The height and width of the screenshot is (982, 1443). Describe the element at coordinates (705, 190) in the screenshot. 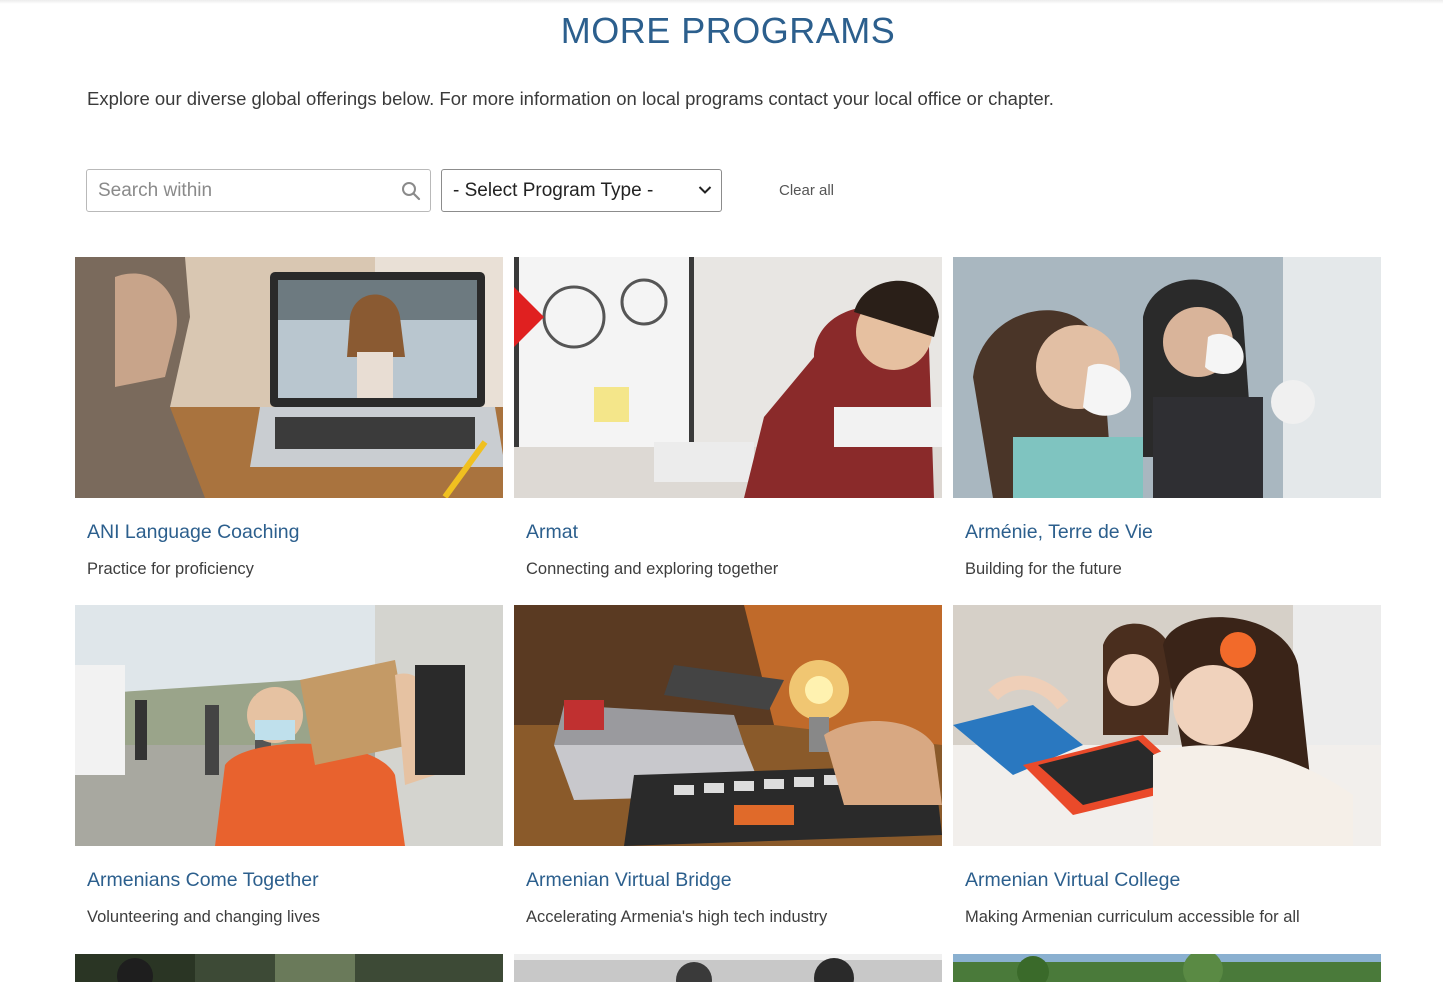

I see `chevron-down-icon` at that location.